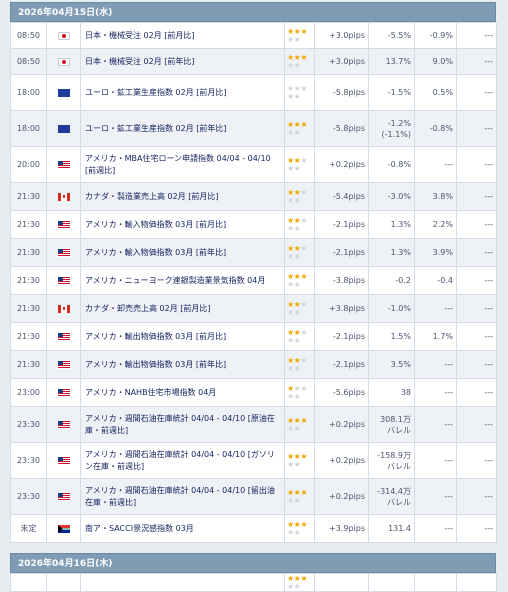 This screenshot has height=592, width=508. Describe the element at coordinates (63, 424) in the screenshot. I see `flag-cell` at that location.